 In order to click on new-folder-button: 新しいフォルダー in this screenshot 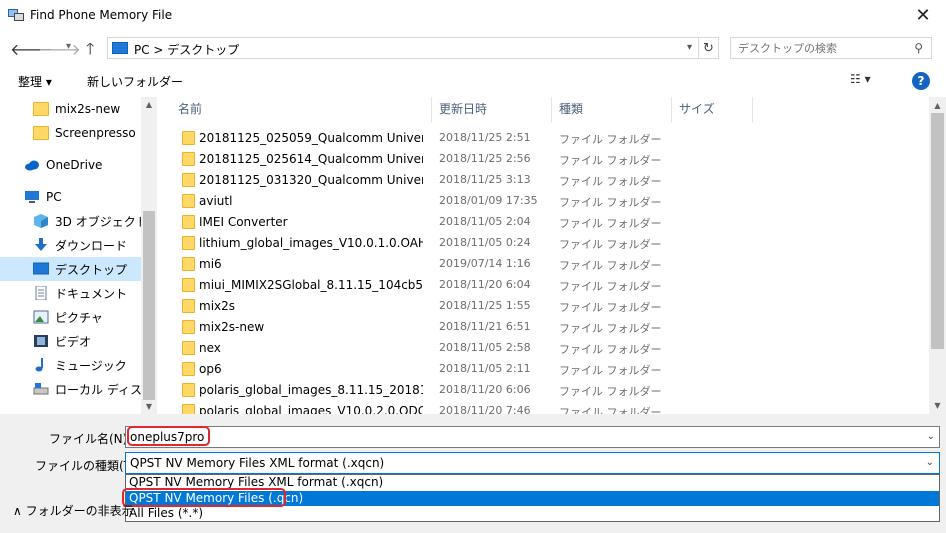, I will do `click(135, 81)`.